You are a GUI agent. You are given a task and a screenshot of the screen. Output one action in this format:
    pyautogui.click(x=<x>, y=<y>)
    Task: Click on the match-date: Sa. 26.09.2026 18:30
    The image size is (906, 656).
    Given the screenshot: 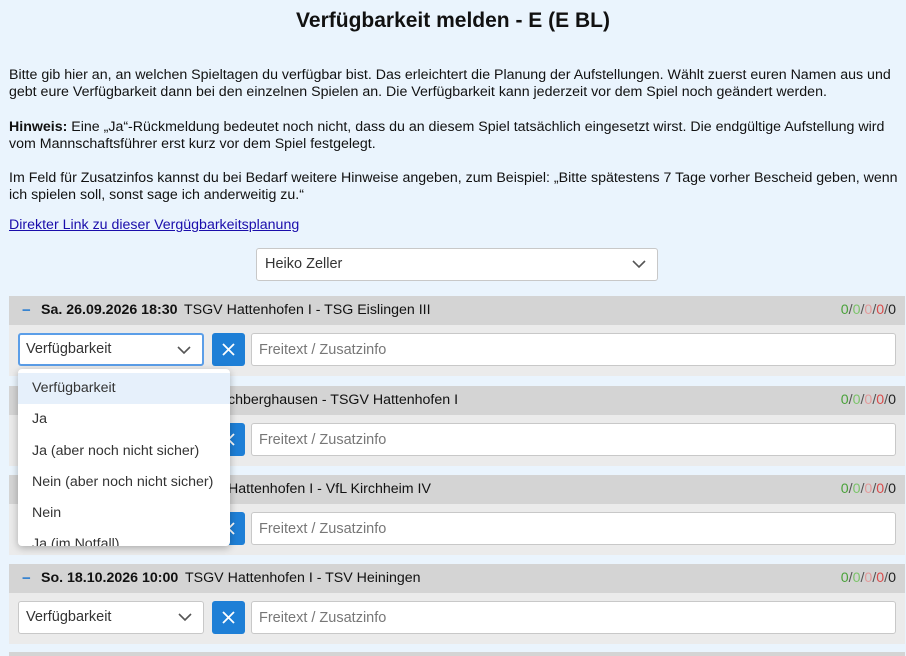 What is the action you would take?
    pyautogui.click(x=109, y=310)
    